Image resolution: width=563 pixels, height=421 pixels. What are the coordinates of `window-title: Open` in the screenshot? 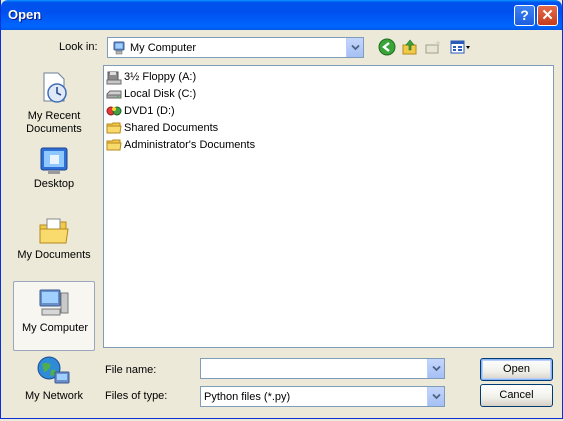 It's located at (25, 14).